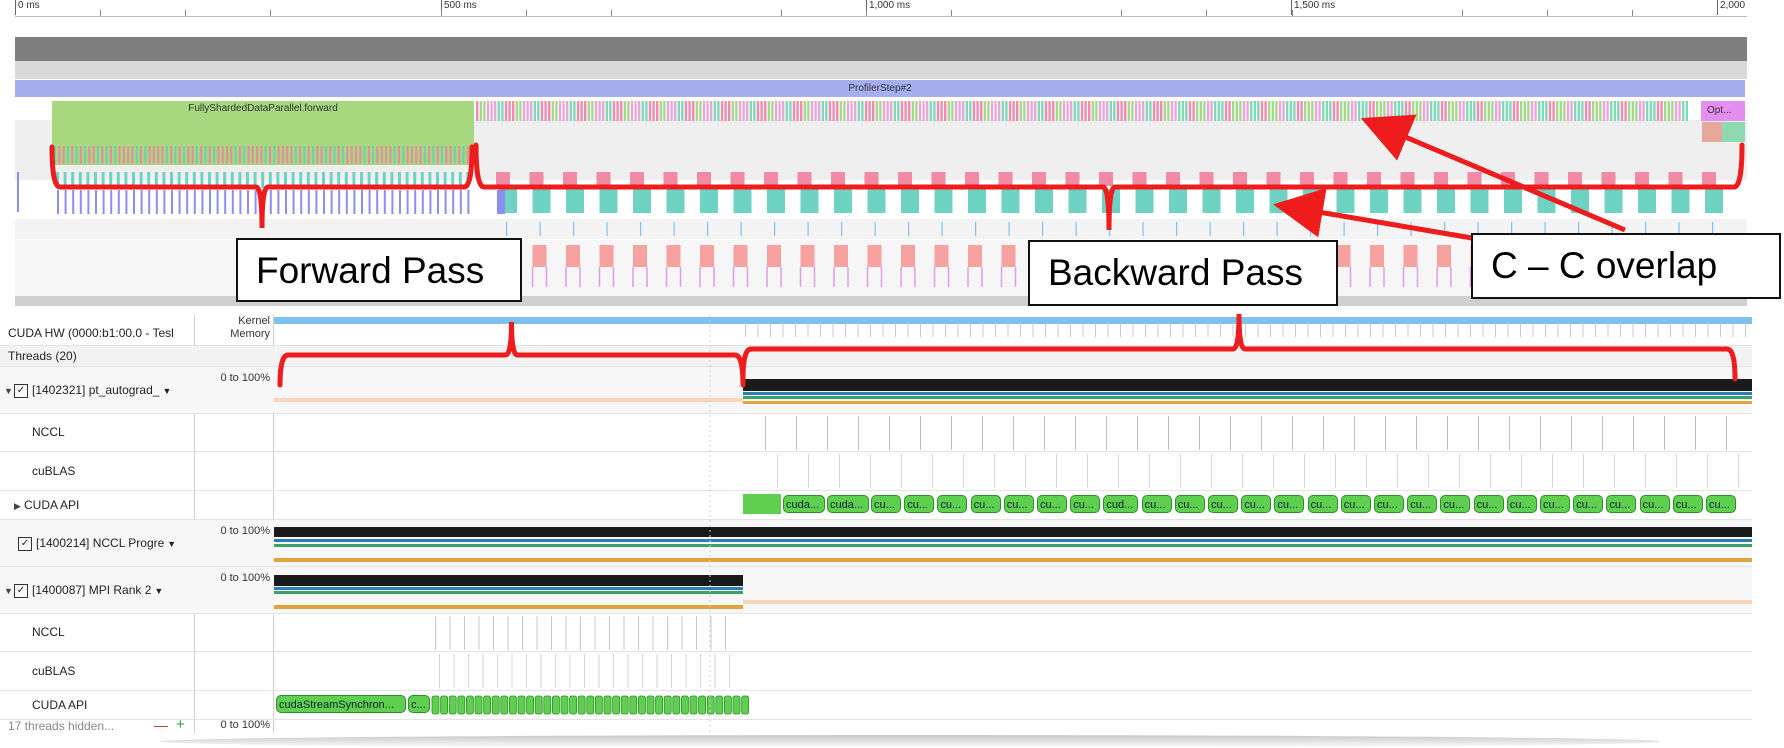  What do you see at coordinates (910, 741) in the screenshot?
I see `page-shadow` at bounding box center [910, 741].